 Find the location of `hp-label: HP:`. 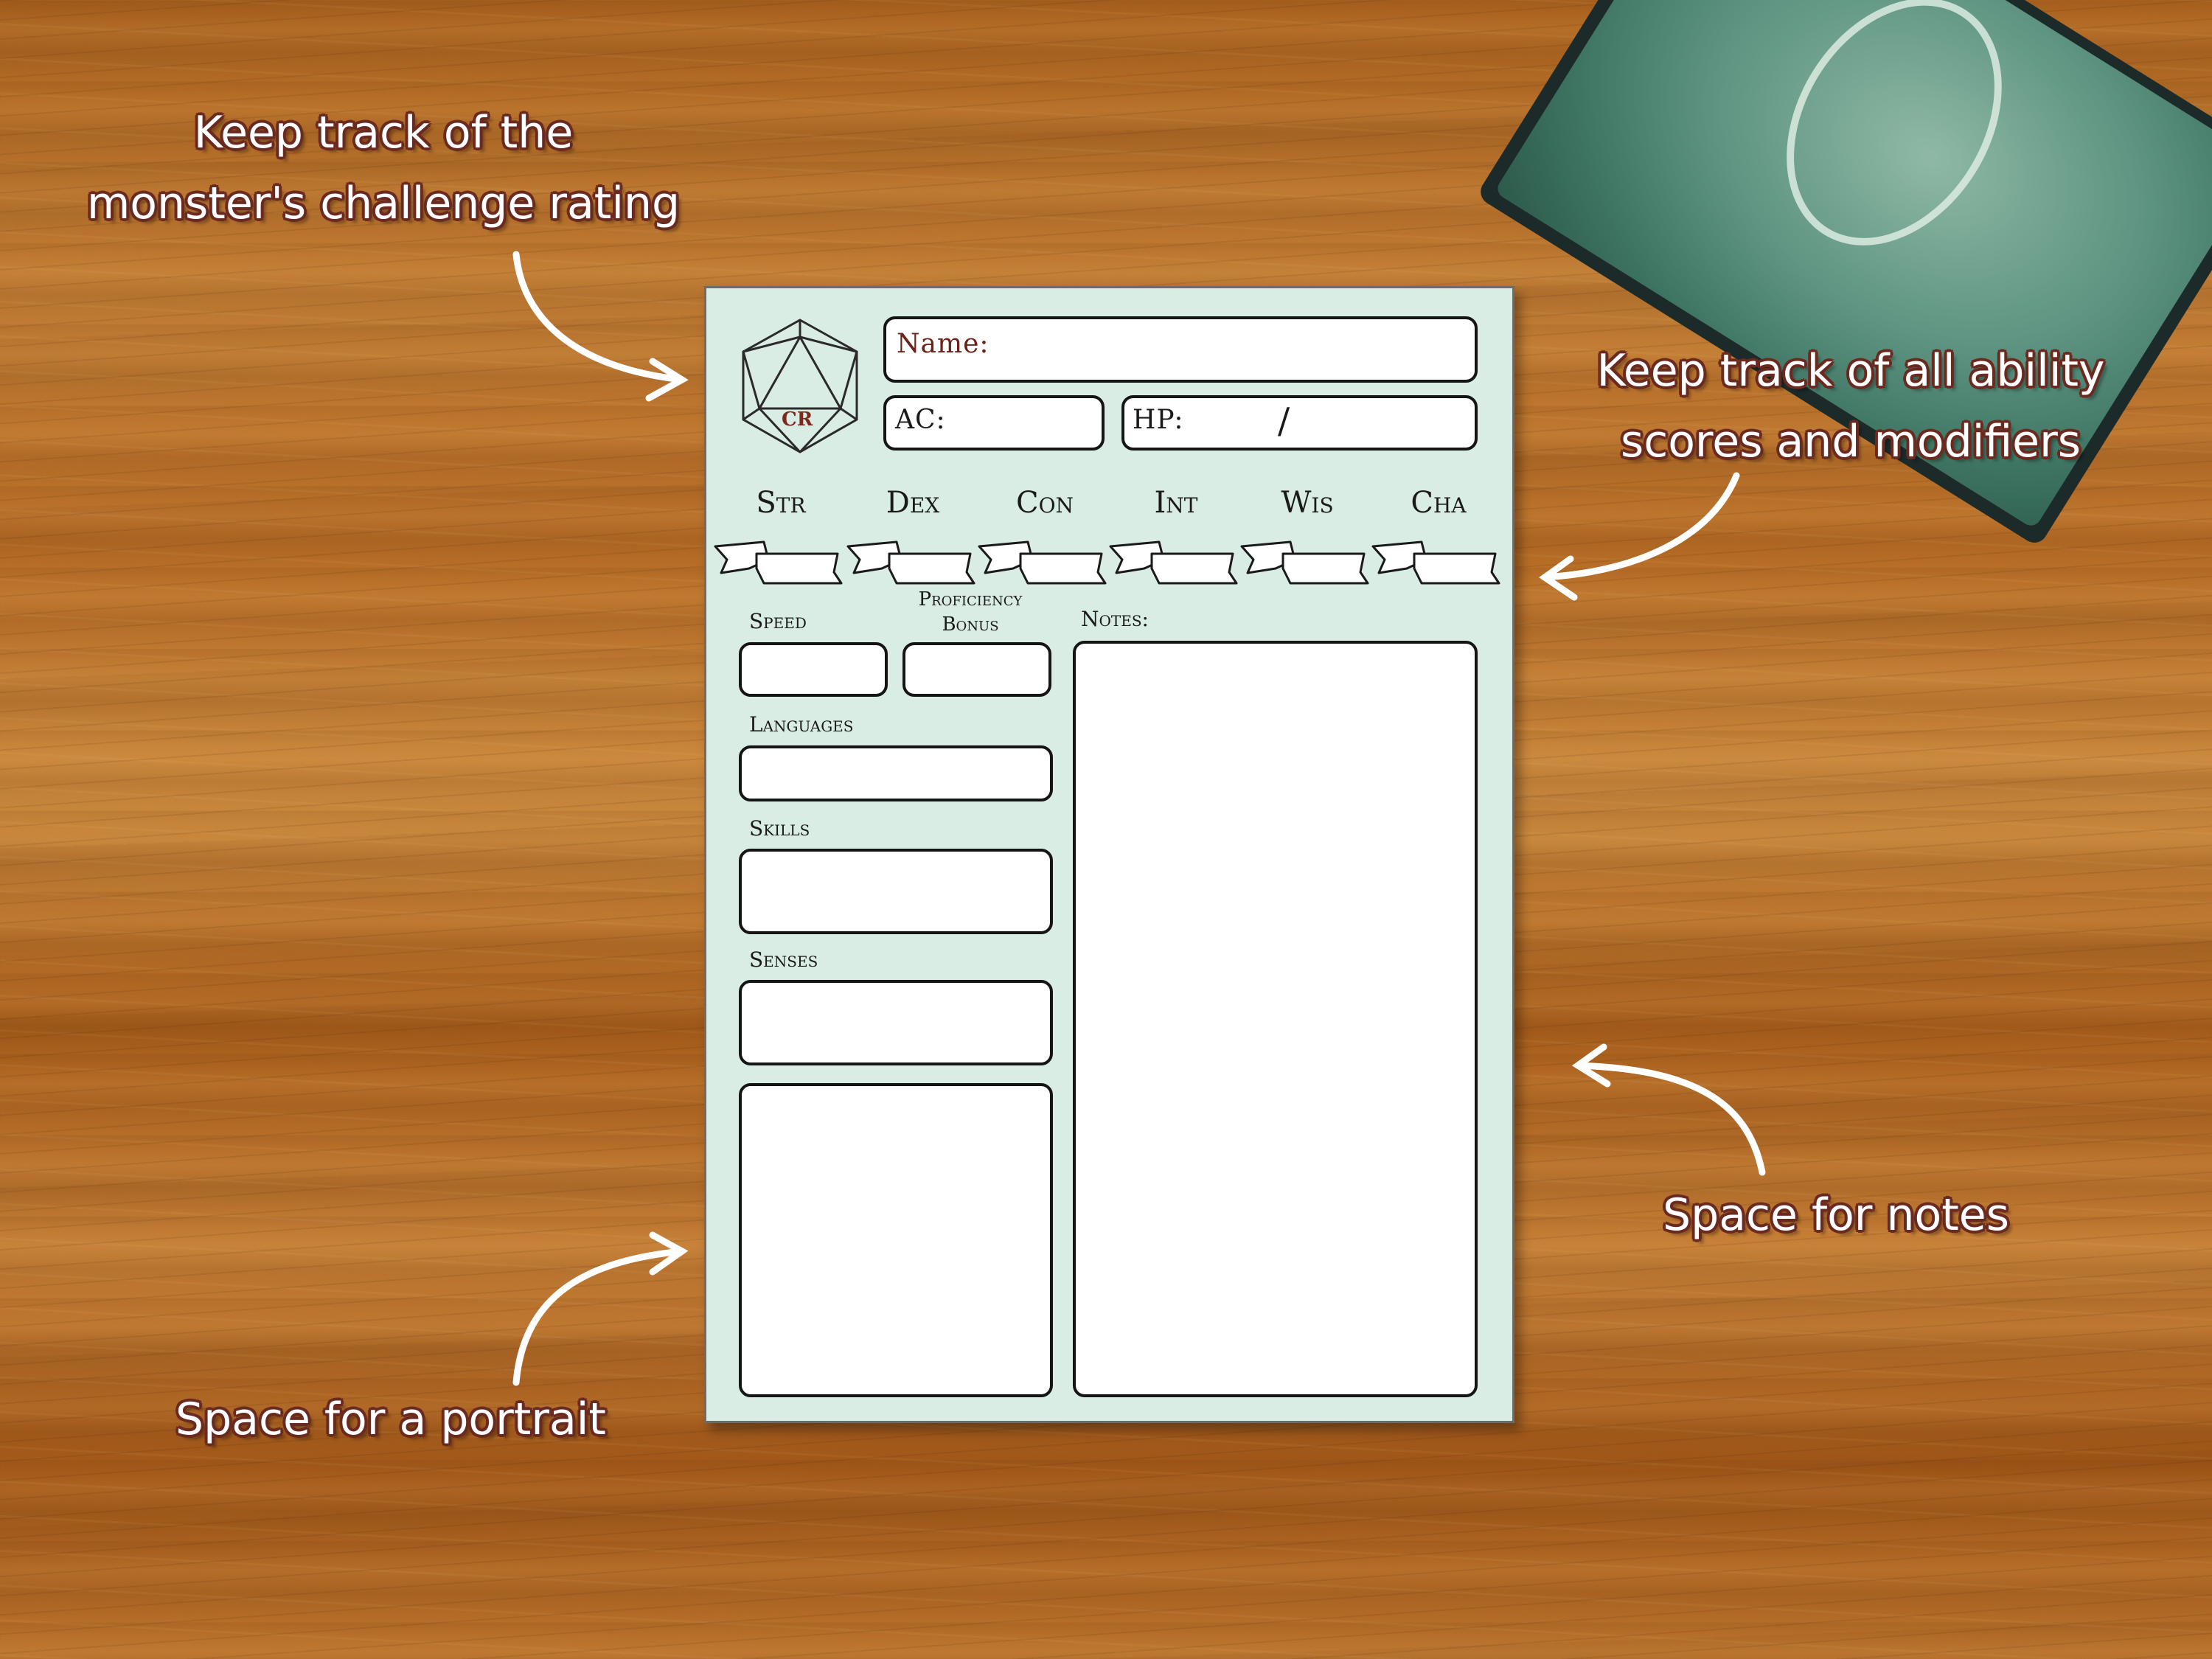

hp-label: HP: is located at coordinates (1158, 420).